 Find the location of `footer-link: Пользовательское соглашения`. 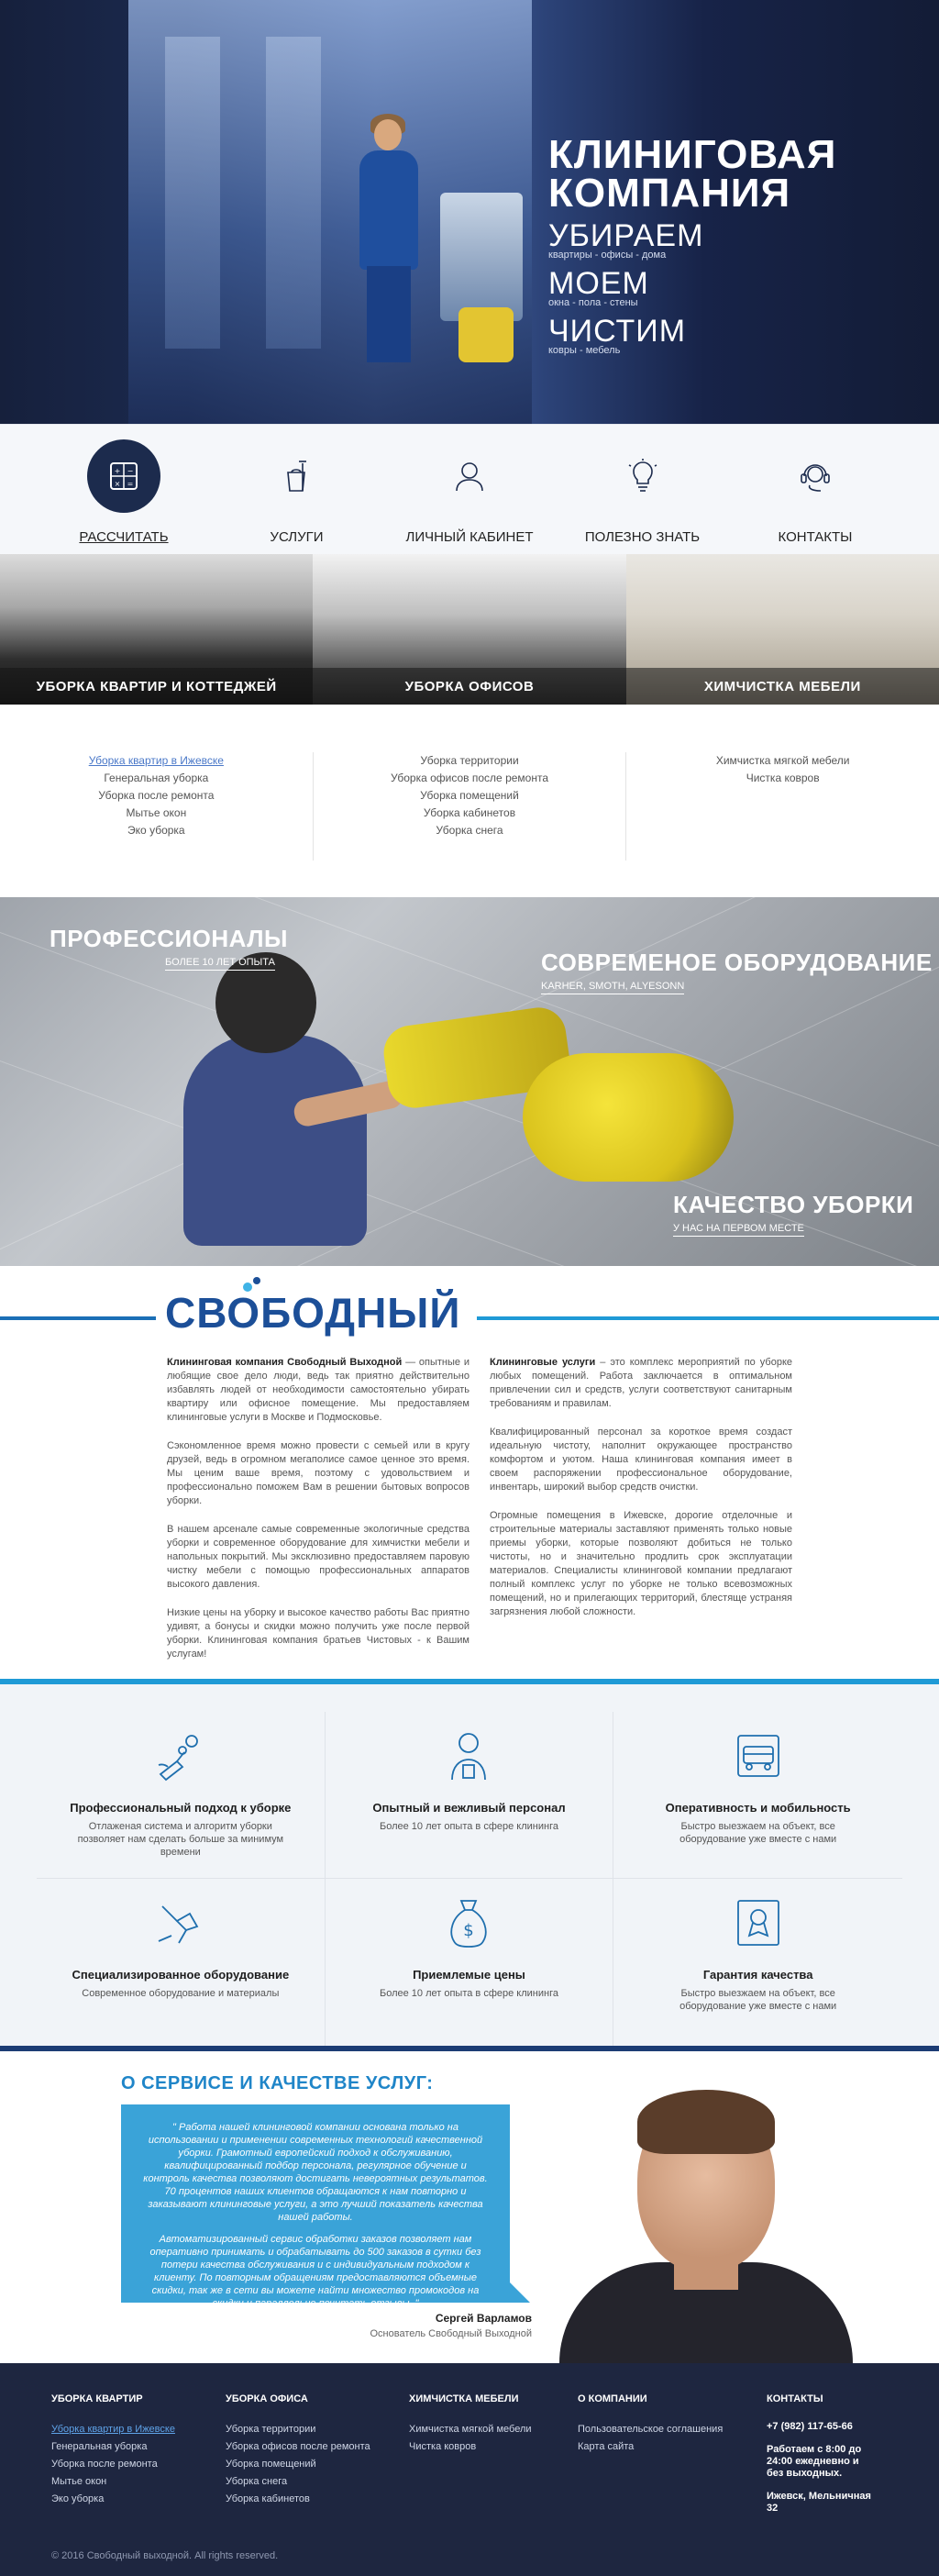

footer-link: Пользовательское соглашения is located at coordinates (673, 2429).